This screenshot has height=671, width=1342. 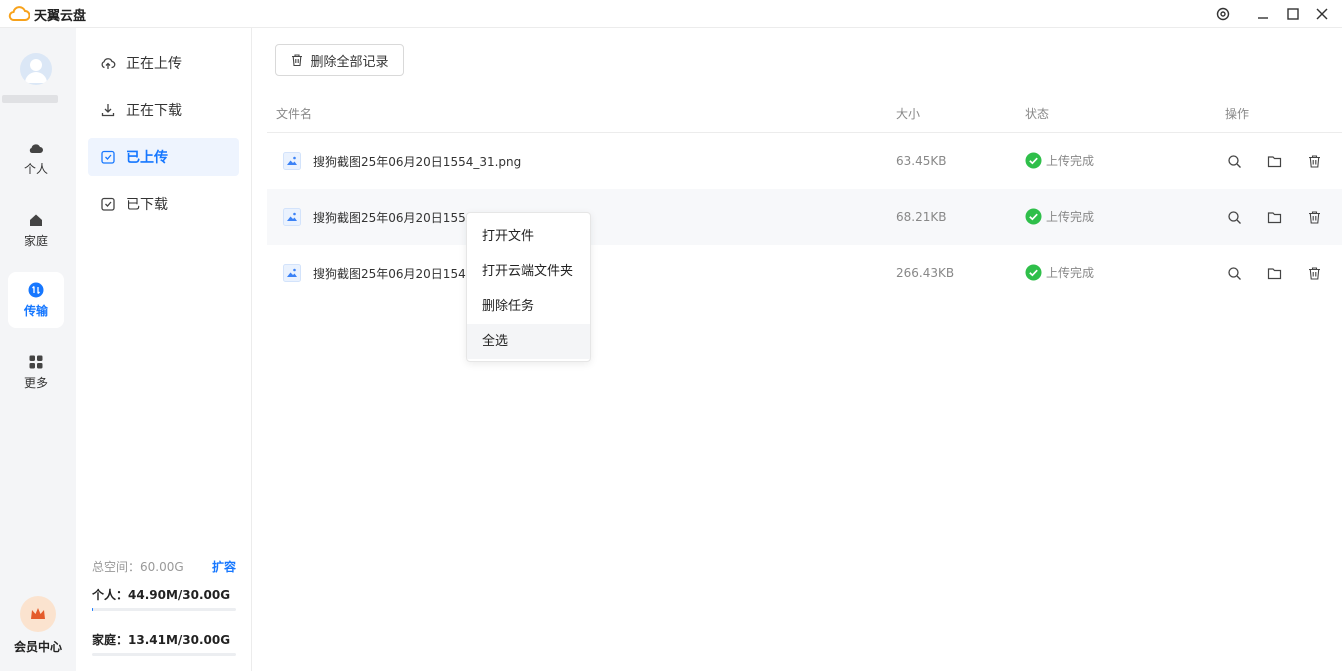 I want to click on user-avatar-icon, so click(x=36, y=71).